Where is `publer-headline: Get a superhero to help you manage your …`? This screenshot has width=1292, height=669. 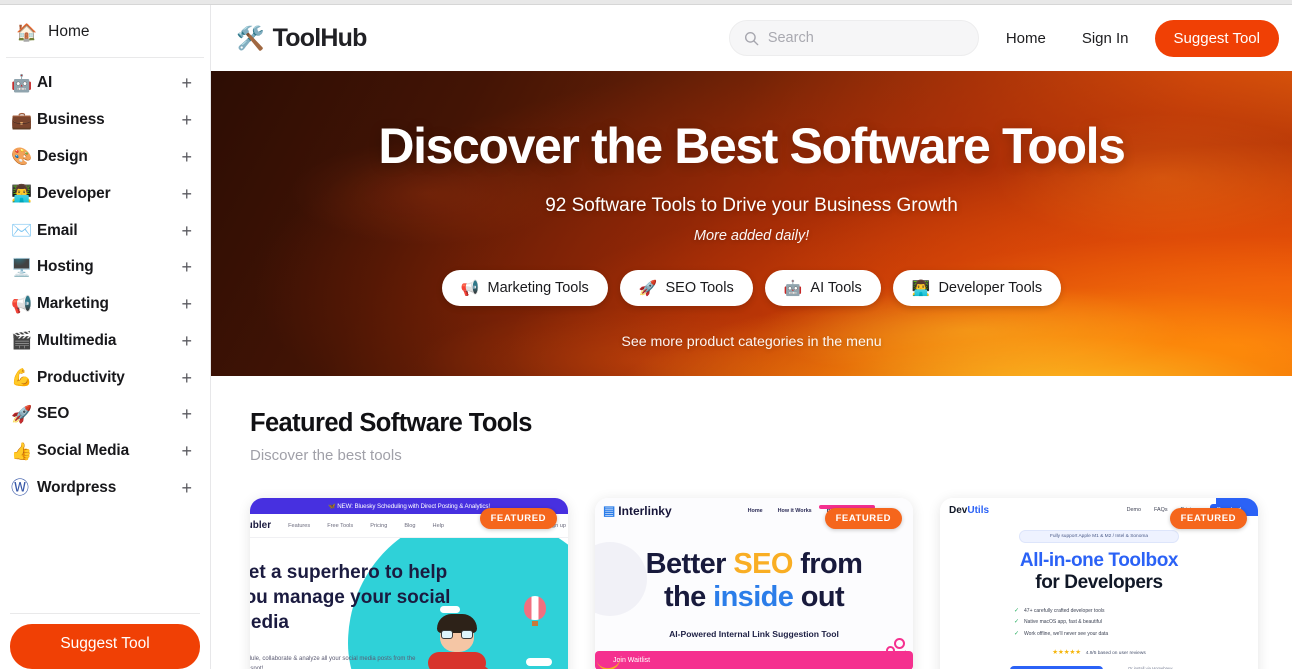
publer-headline: Get a superhero to help you manage your … is located at coordinates (350, 598).